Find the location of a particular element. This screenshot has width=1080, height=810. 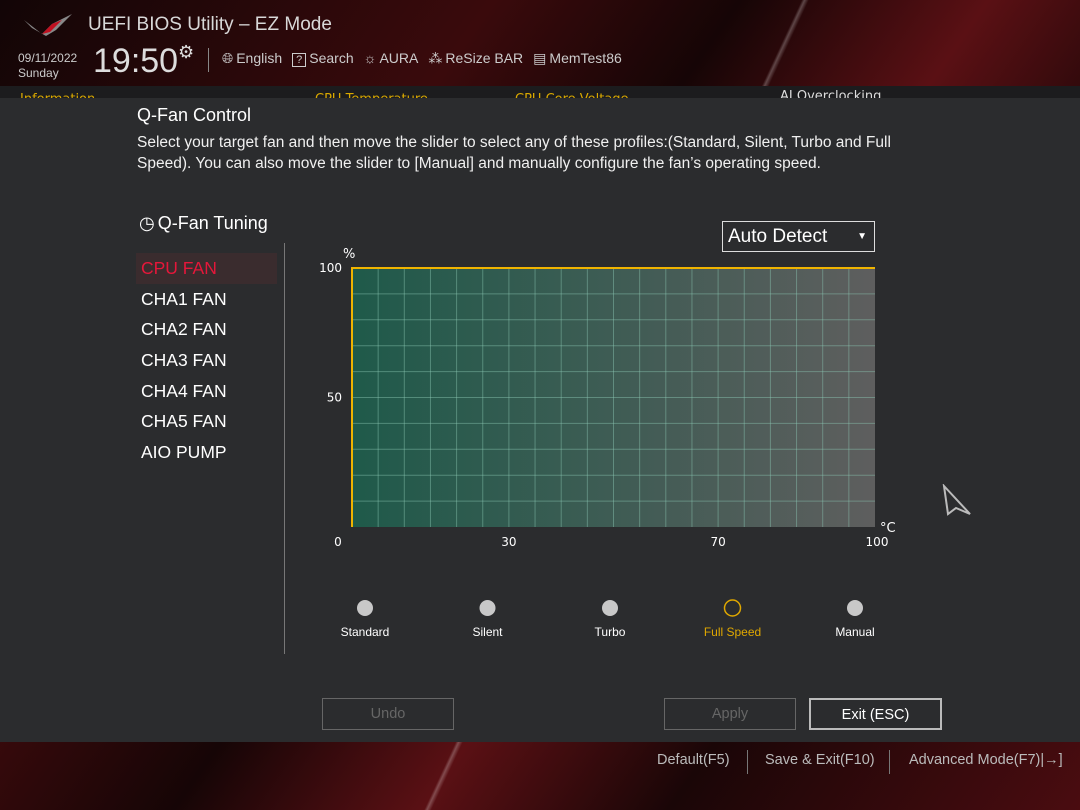

profile-label: Standard is located at coordinates (365, 632).